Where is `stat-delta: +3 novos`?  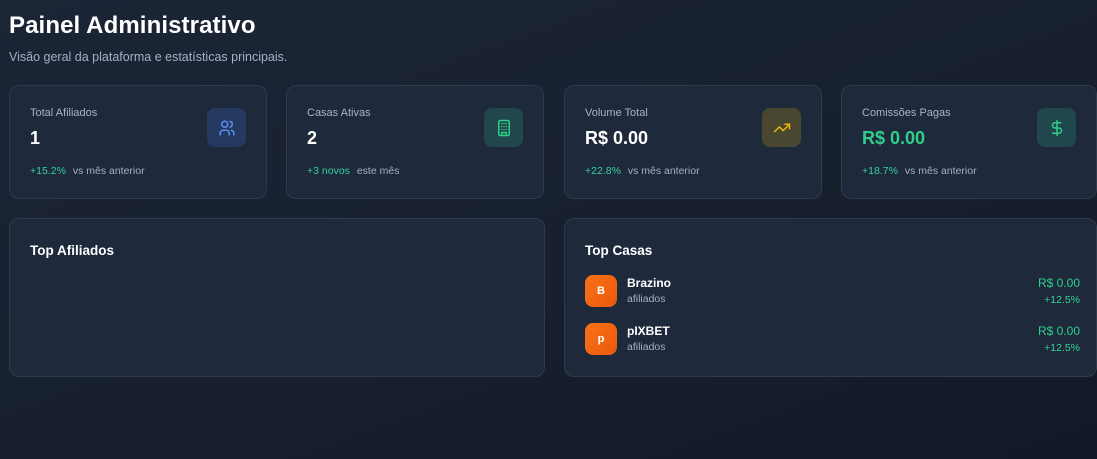
stat-delta: +3 novos is located at coordinates (328, 171).